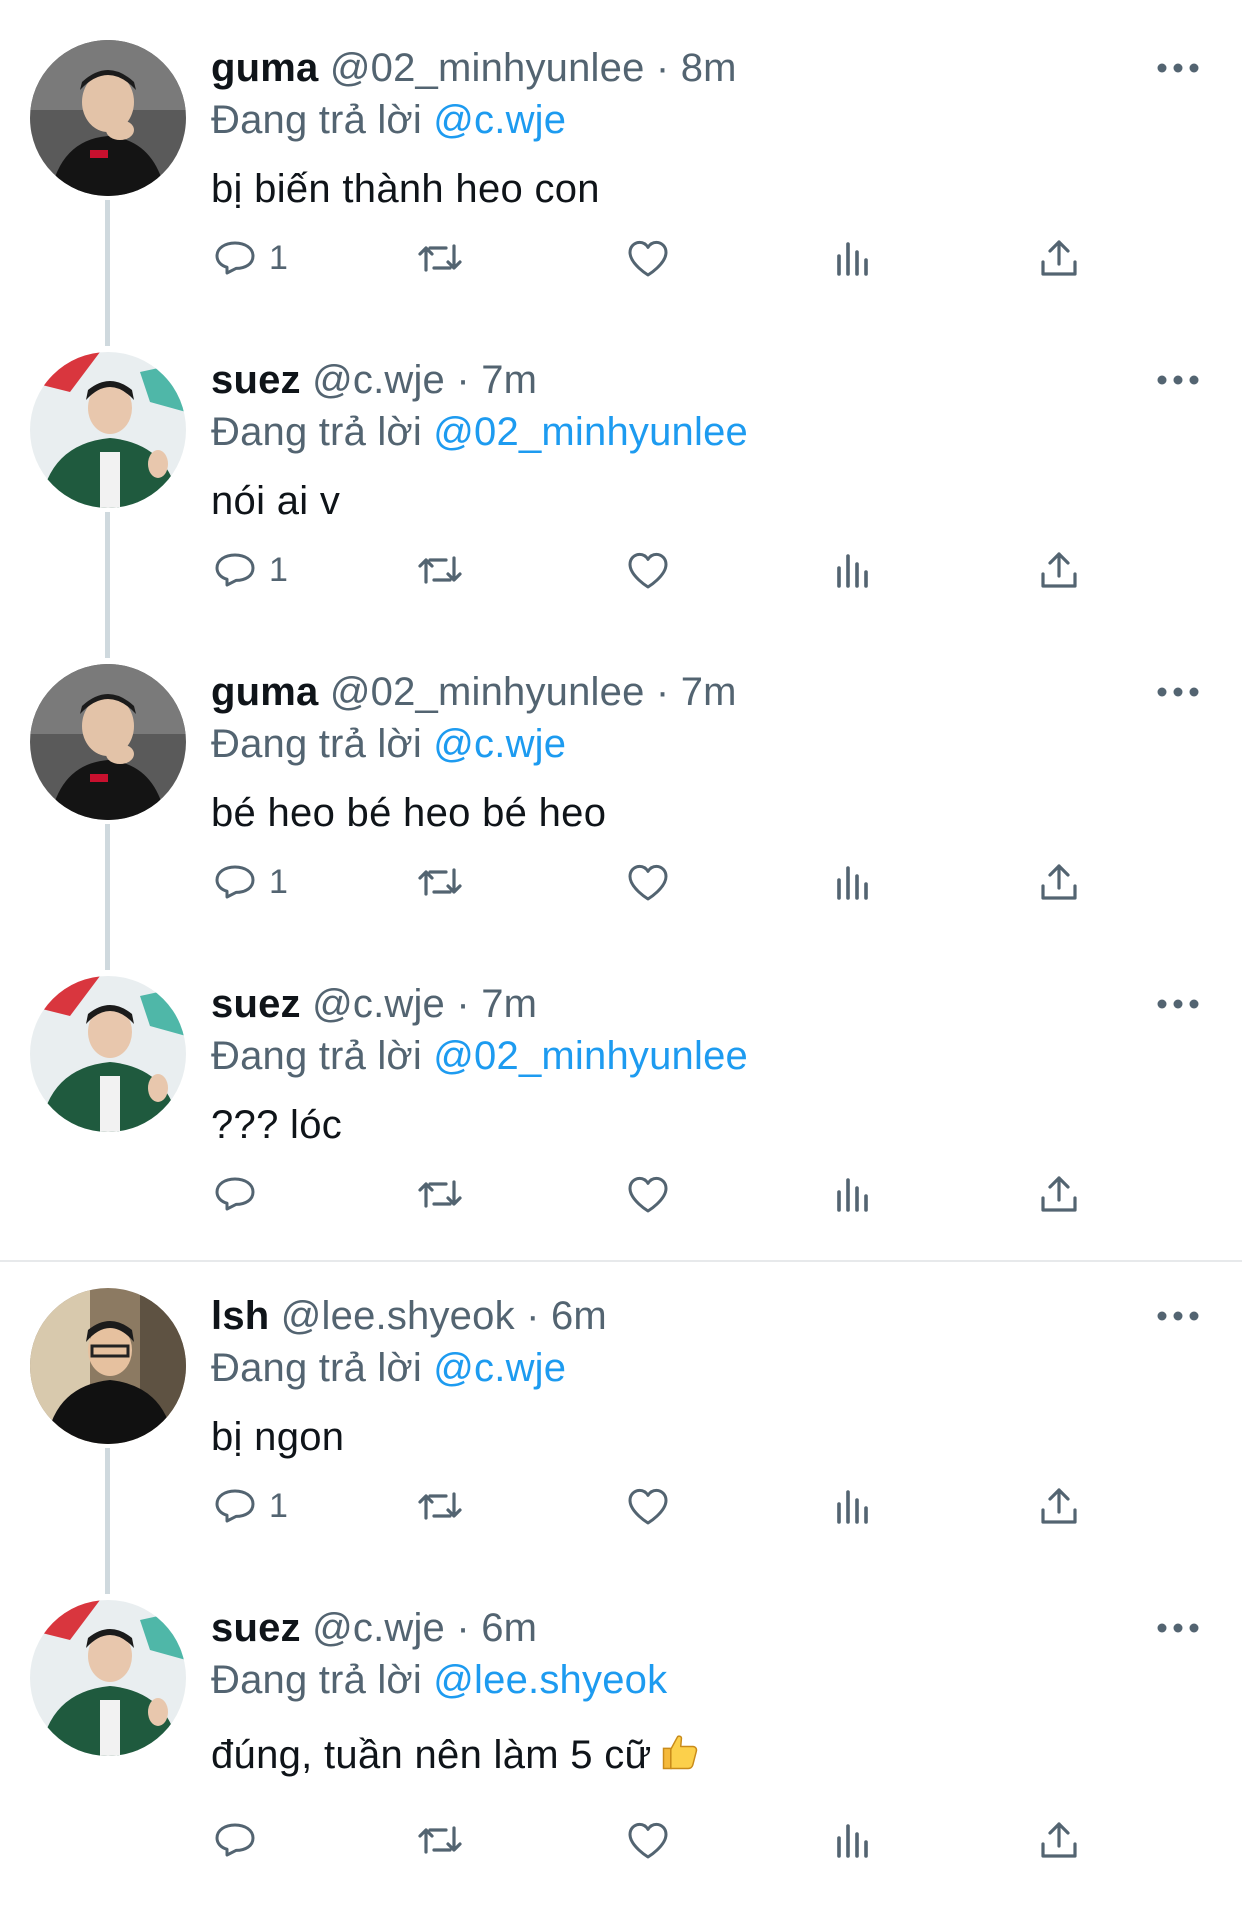 This screenshot has height=1906, width=1242. I want to click on timestamp: 8m, so click(709, 68).